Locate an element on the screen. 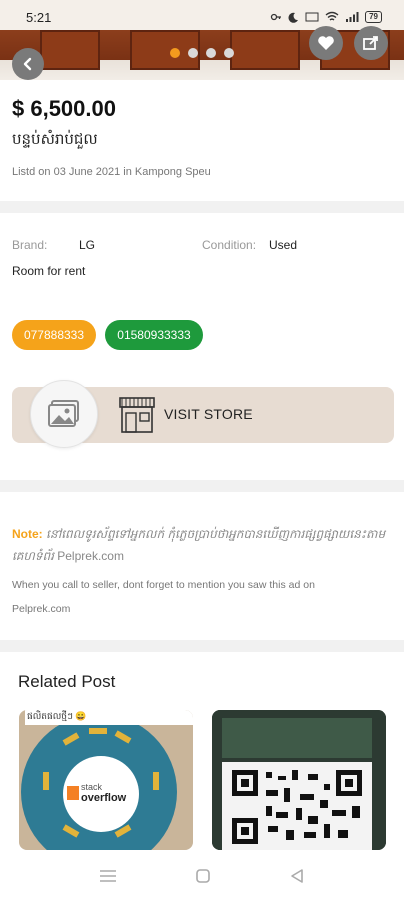  listing-price: $ 6,500.00 is located at coordinates (64, 108).